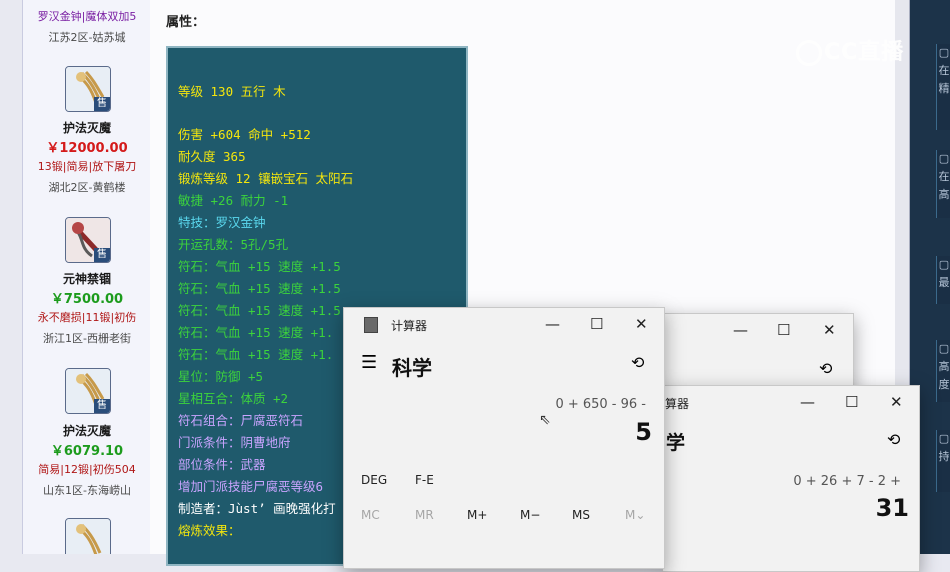 This screenshot has width=950, height=572. I want to click on listing-server: 山东1区-东海崂山, so click(87, 490).